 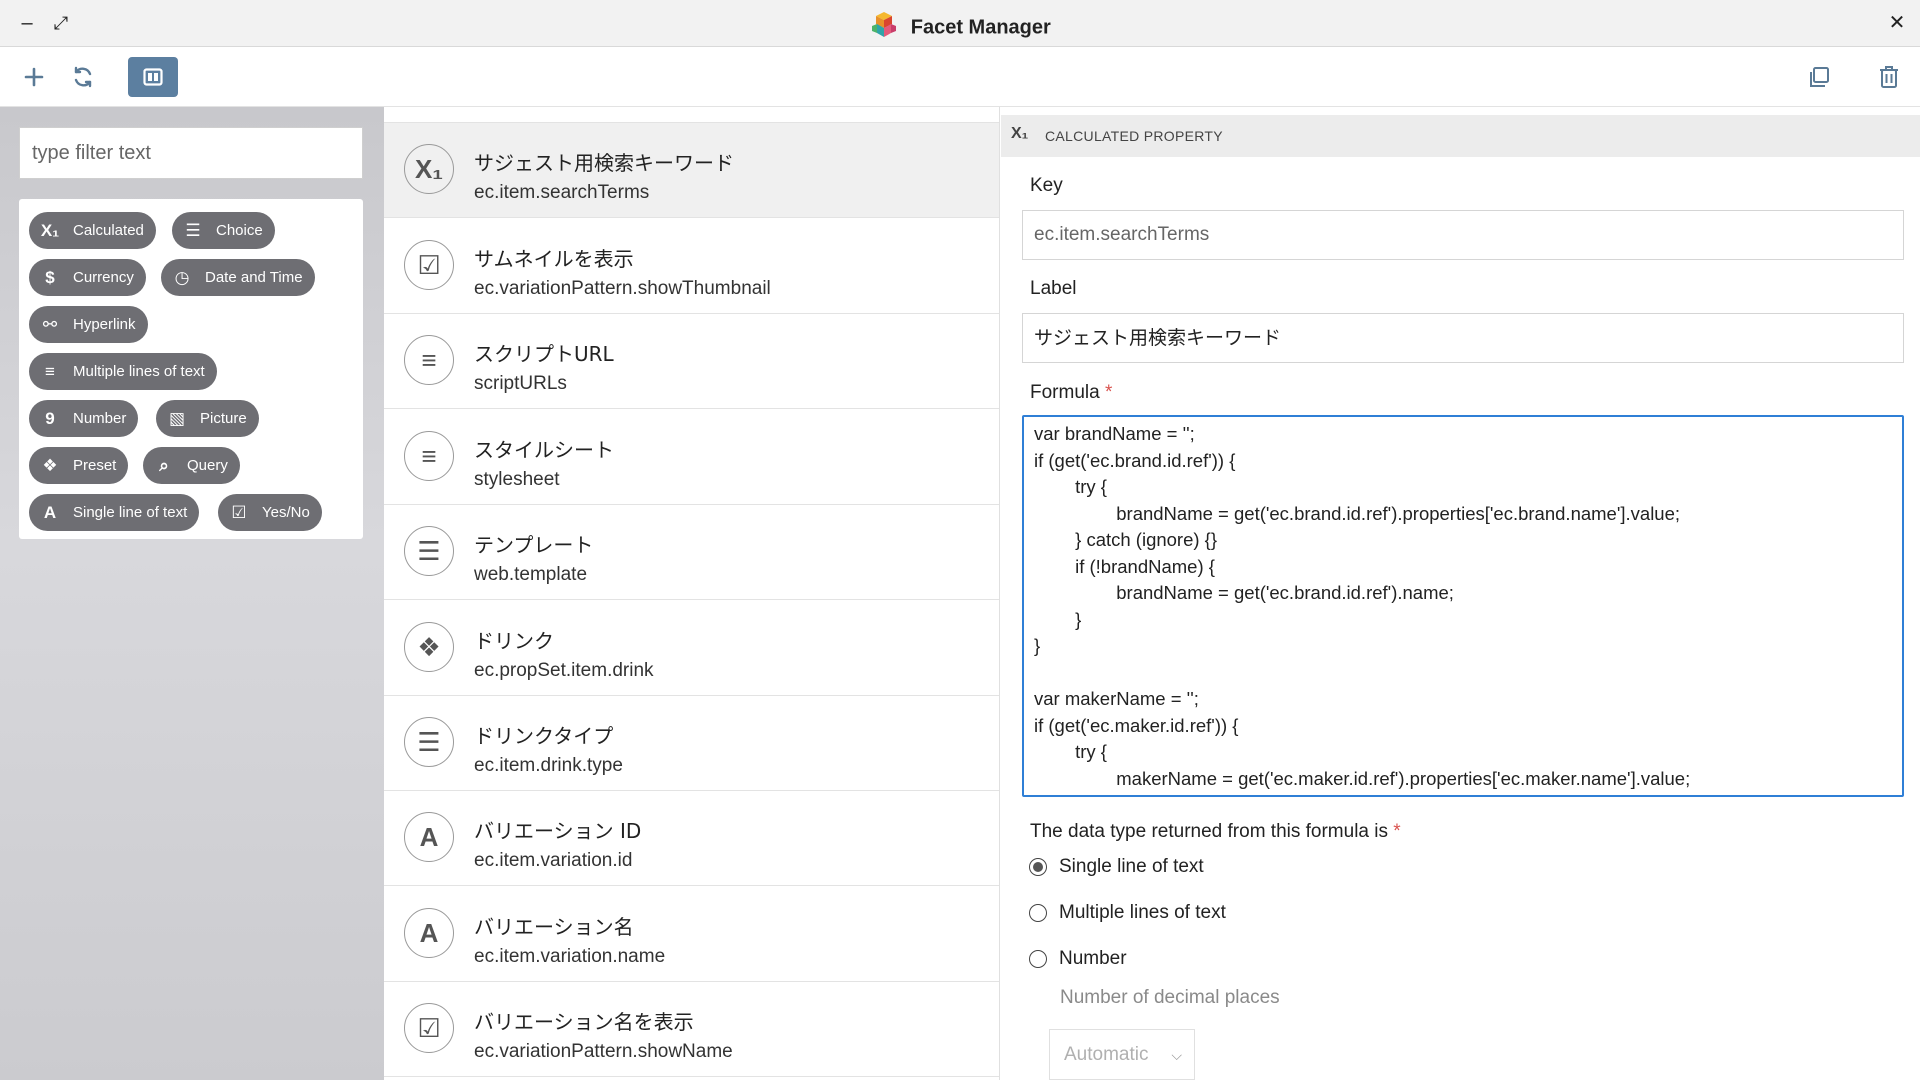 I want to click on item-key: ec.variationPattern.showName, so click(x=603, y=1051).